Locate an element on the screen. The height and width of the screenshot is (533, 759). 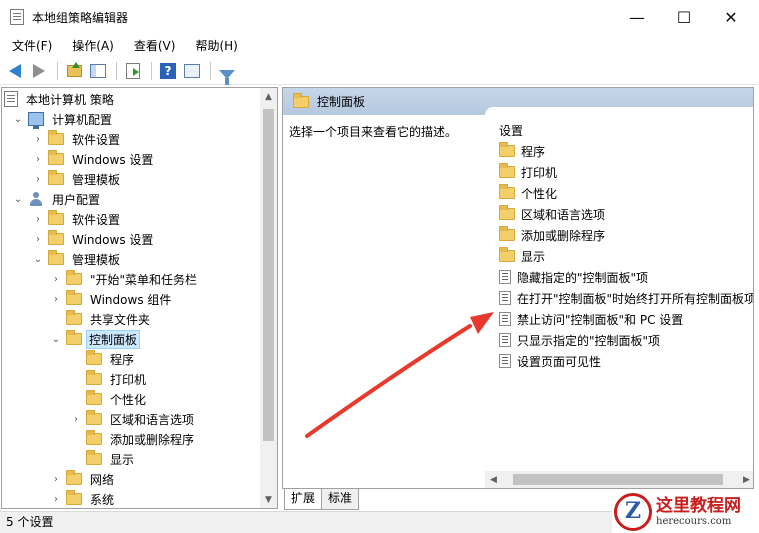
help-button: ? is located at coordinates (168, 71).